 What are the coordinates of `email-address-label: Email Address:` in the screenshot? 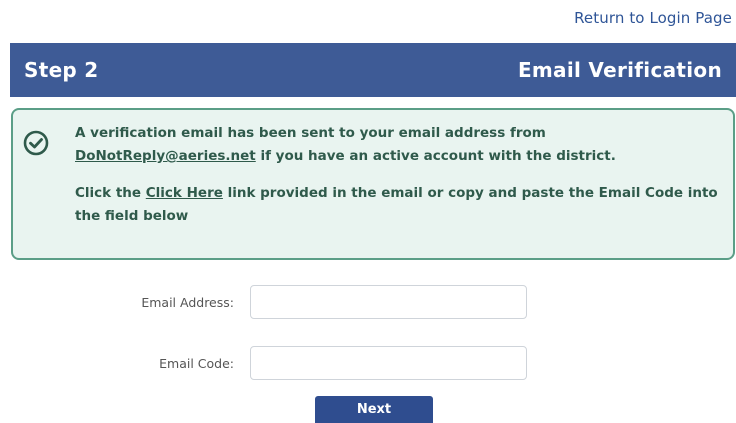 It's located at (187, 302).